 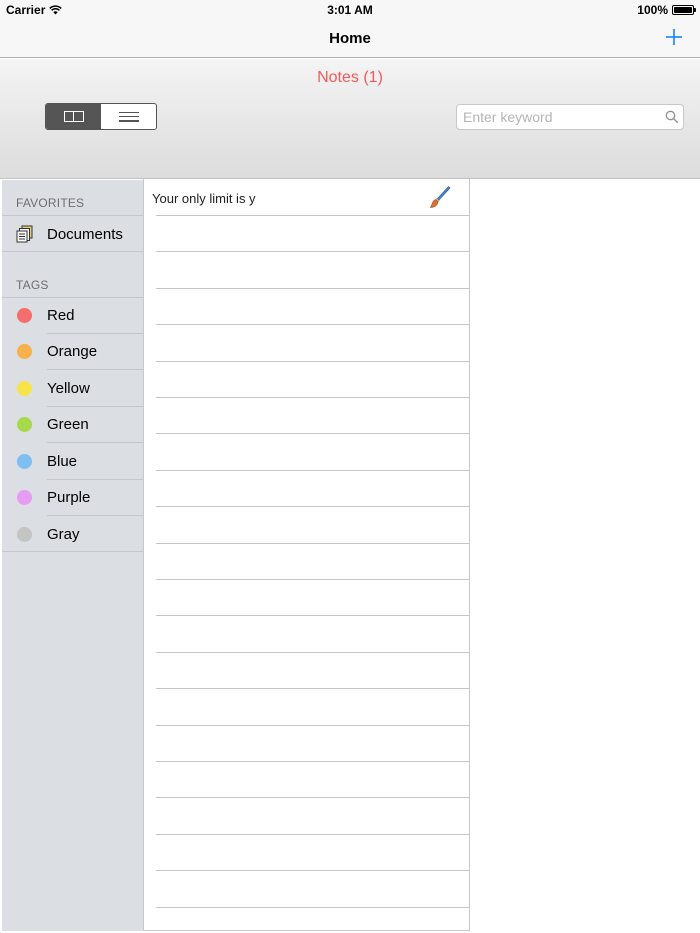 What do you see at coordinates (24, 461) in the screenshot?
I see `blue-tag-dot` at bounding box center [24, 461].